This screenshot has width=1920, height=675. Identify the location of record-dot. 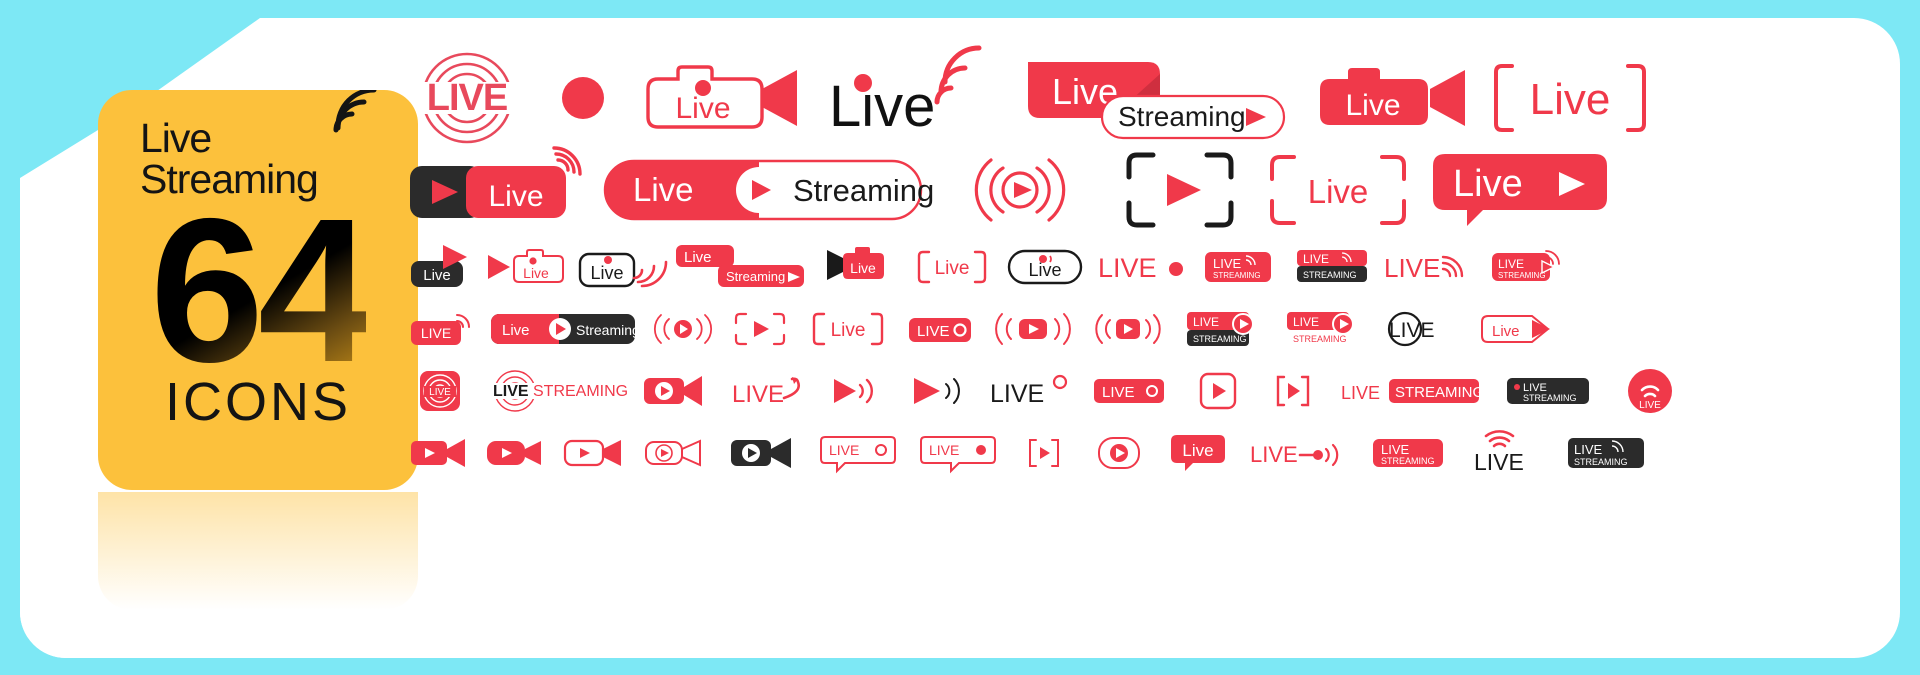
(582, 98).